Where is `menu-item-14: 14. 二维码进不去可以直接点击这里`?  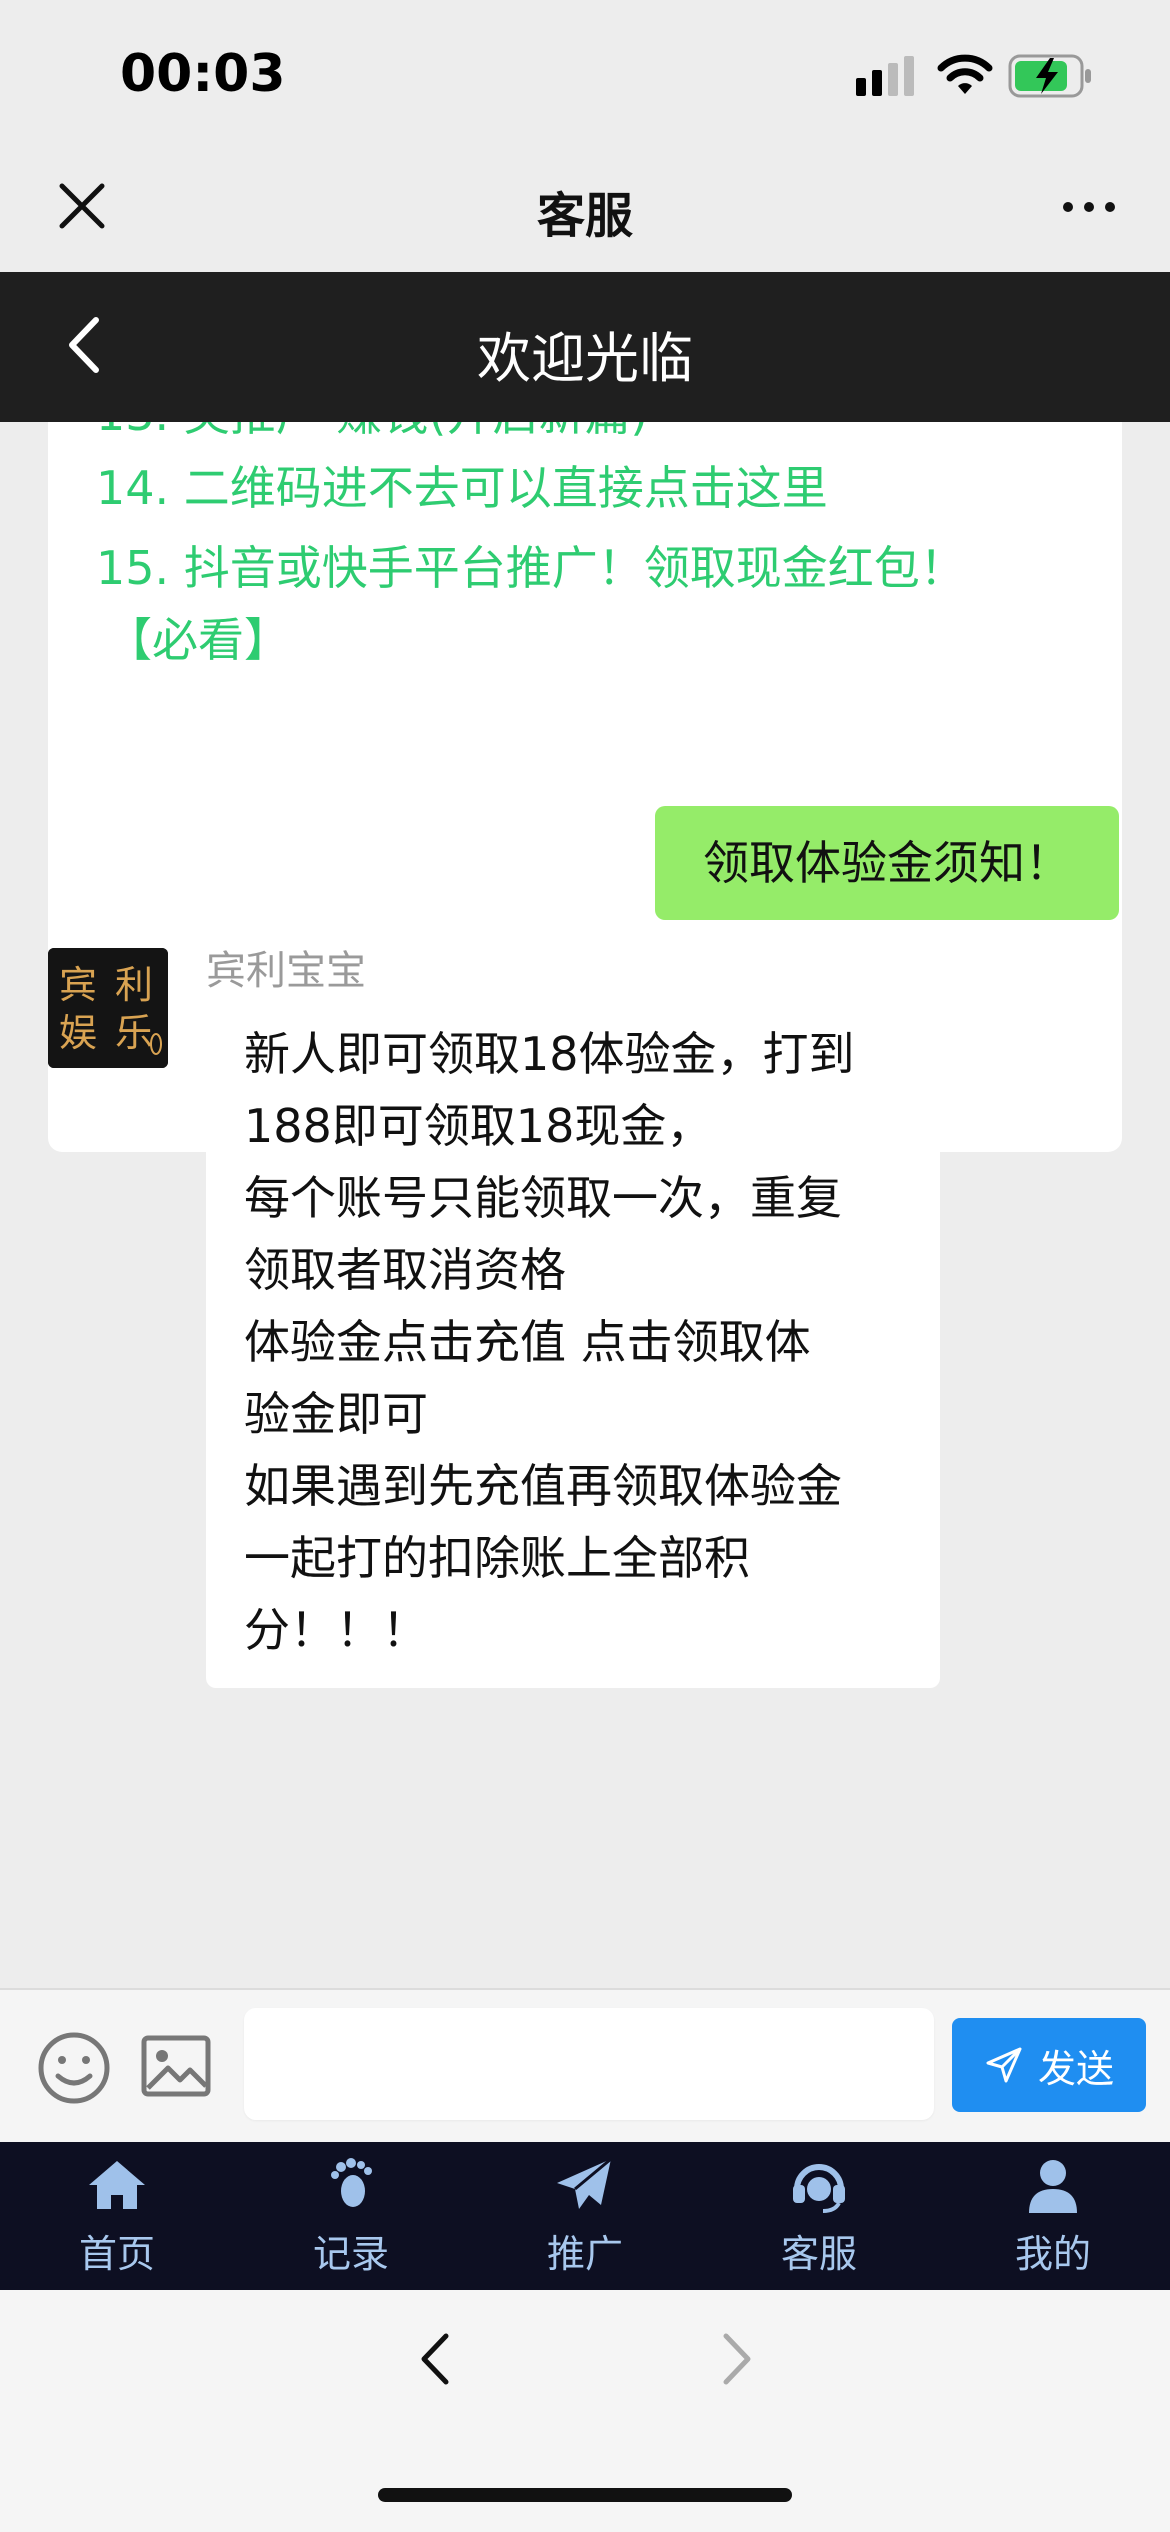 menu-item-14: 14. 二维码进不去可以直接点击这里 is located at coordinates (576, 488).